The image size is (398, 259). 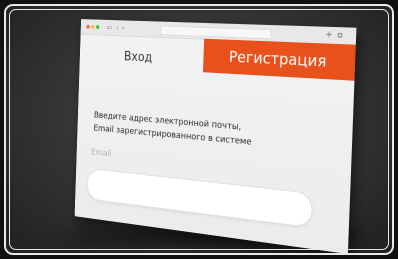 What do you see at coordinates (216, 32) in the screenshot?
I see `address-bar` at bounding box center [216, 32].